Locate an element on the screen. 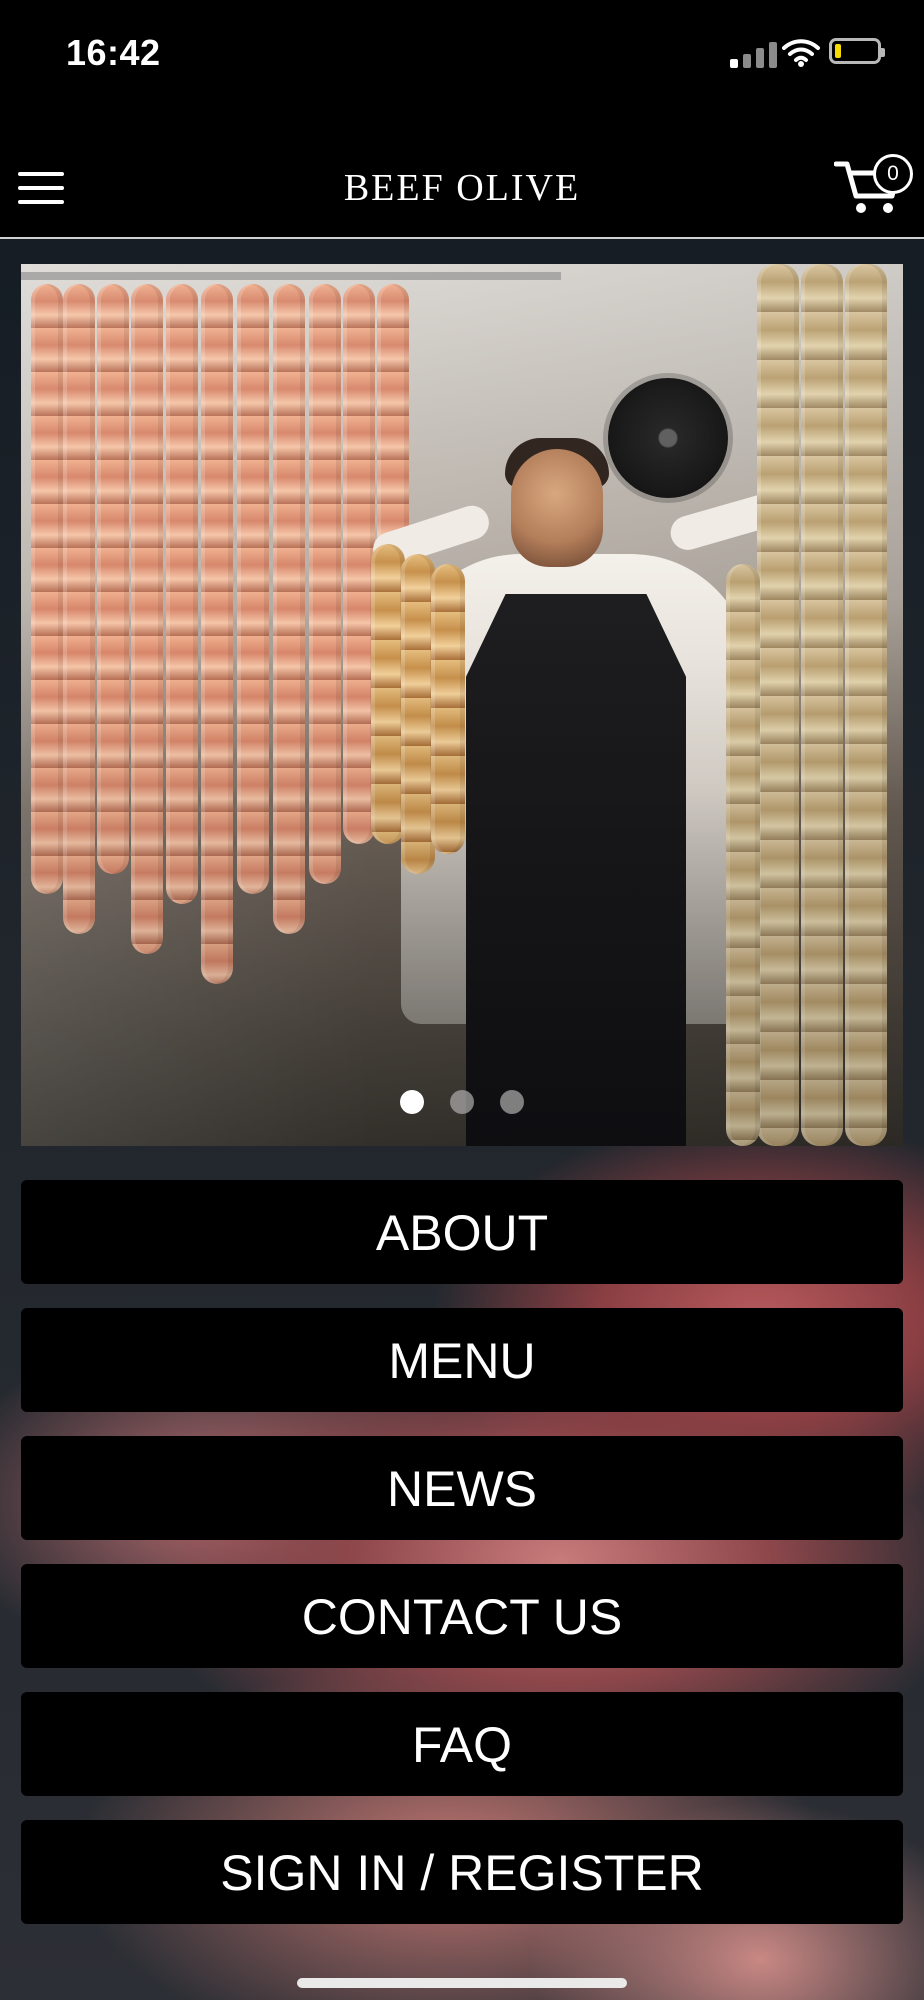 The height and width of the screenshot is (2000, 924). faq-button: FAQ is located at coordinates (462, 1744).